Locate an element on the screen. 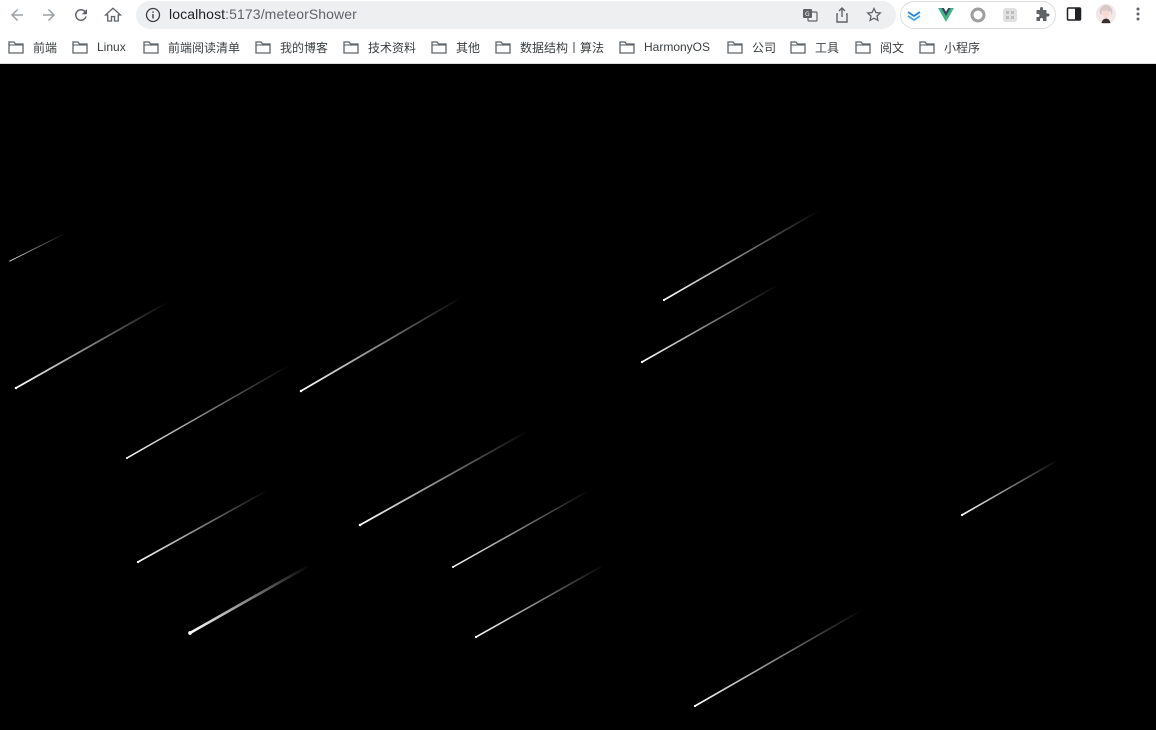 The width and height of the screenshot is (1156, 730). bookmark-folder-other: 其他 is located at coordinates (455, 47).